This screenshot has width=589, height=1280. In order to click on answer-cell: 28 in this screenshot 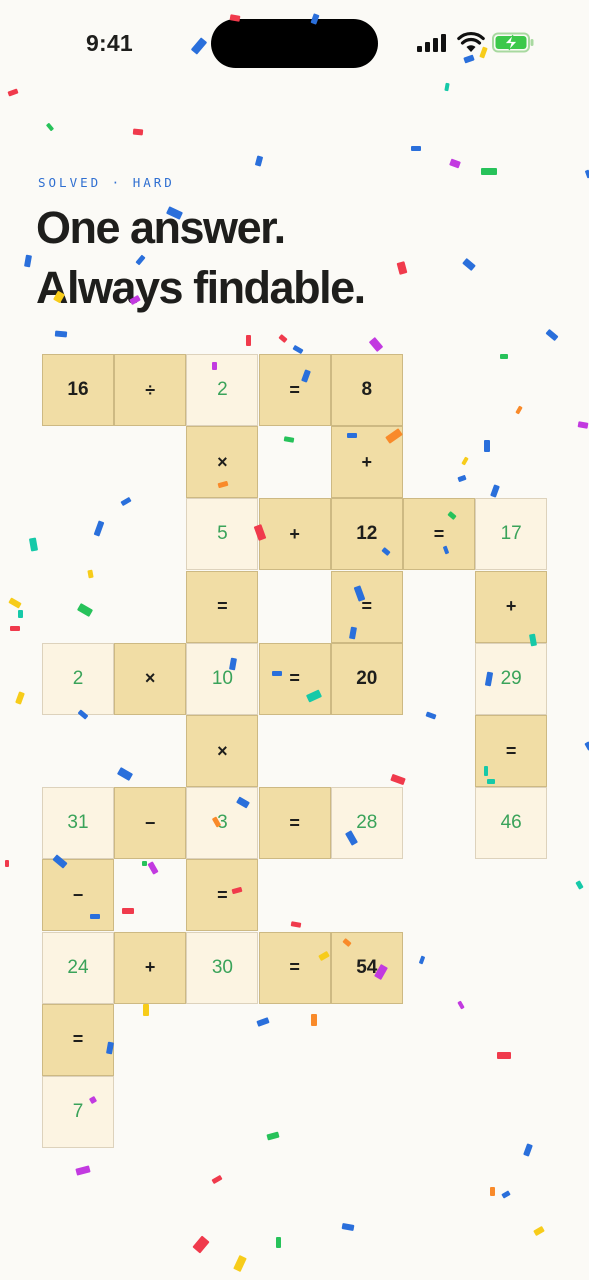, I will do `click(366, 823)`.